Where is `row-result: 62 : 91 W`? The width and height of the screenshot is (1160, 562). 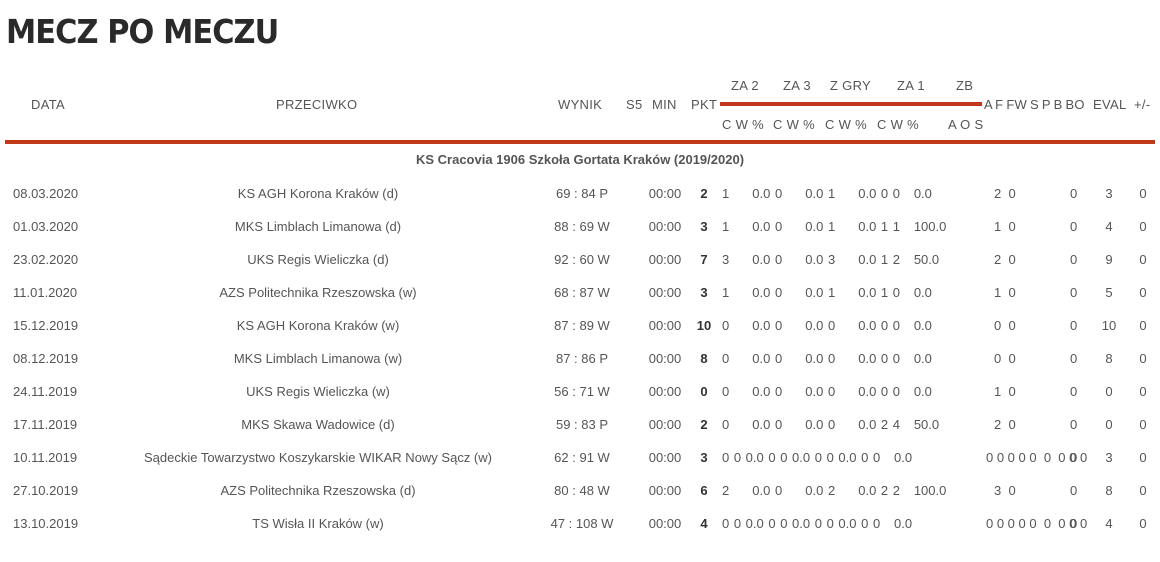
row-result: 62 : 91 W is located at coordinates (582, 457).